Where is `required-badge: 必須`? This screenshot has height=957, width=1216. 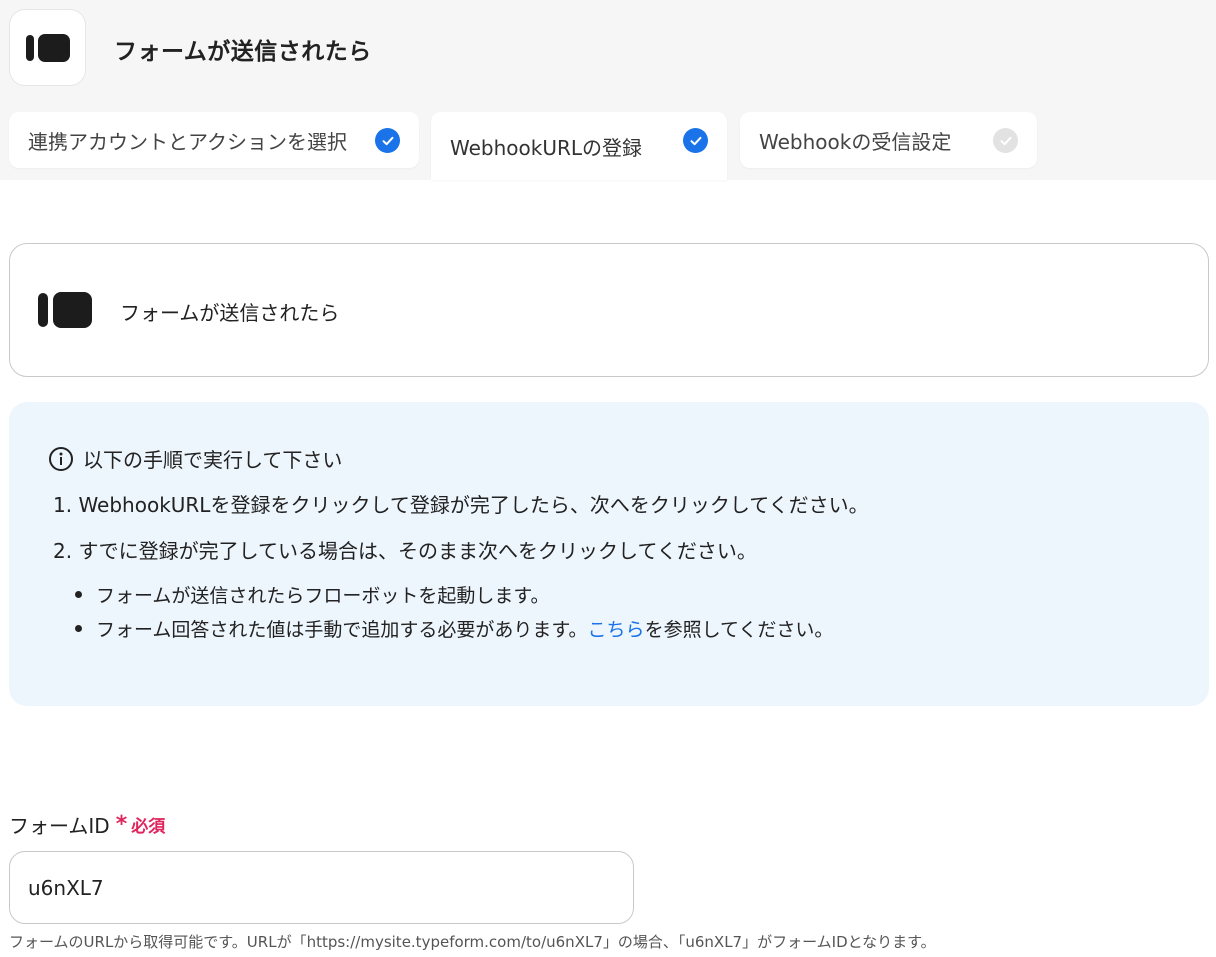
required-badge: 必須 is located at coordinates (148, 827).